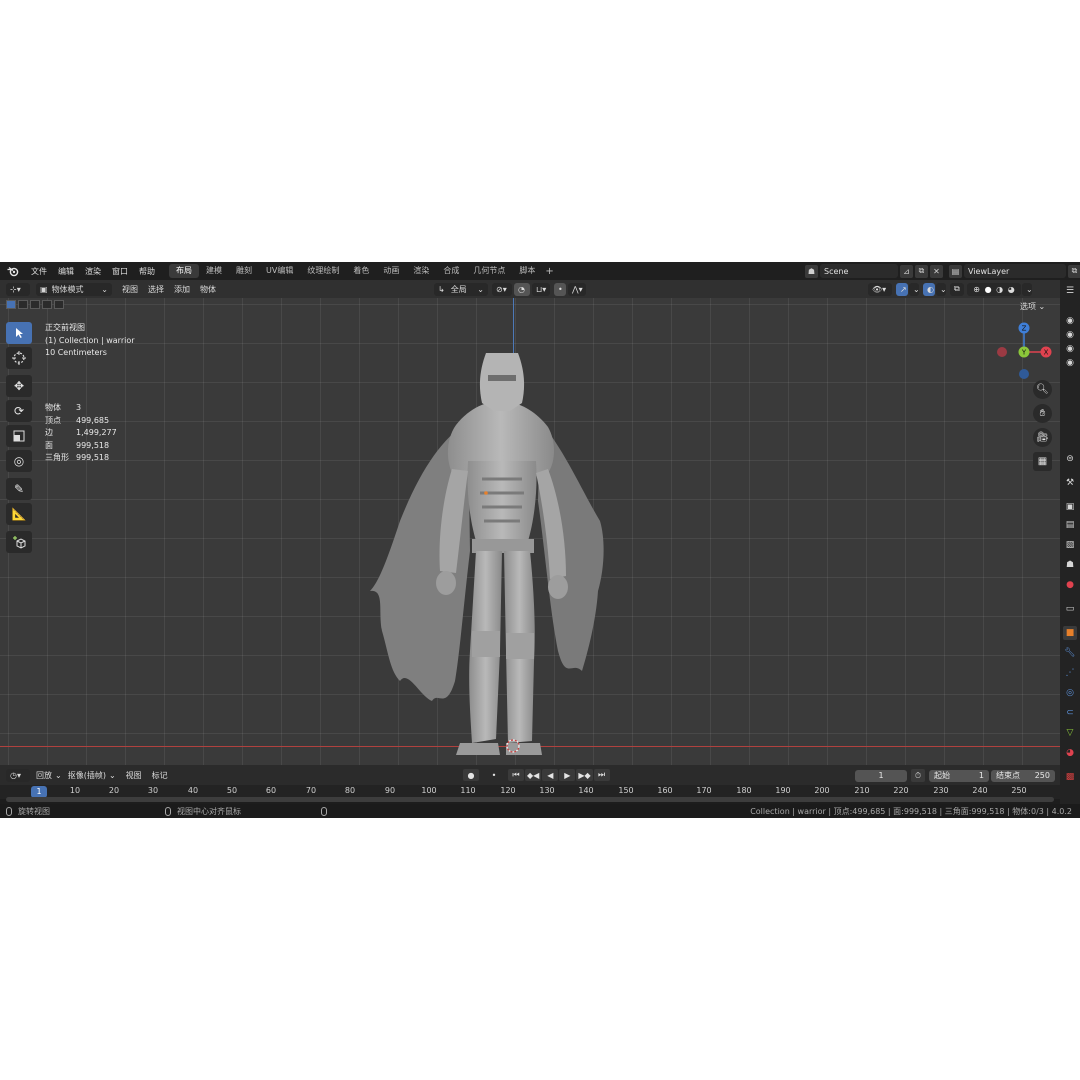 The width and height of the screenshot is (1080, 1080). Describe the element at coordinates (130, 289) in the screenshot. I see `menu-view: 视图` at that location.